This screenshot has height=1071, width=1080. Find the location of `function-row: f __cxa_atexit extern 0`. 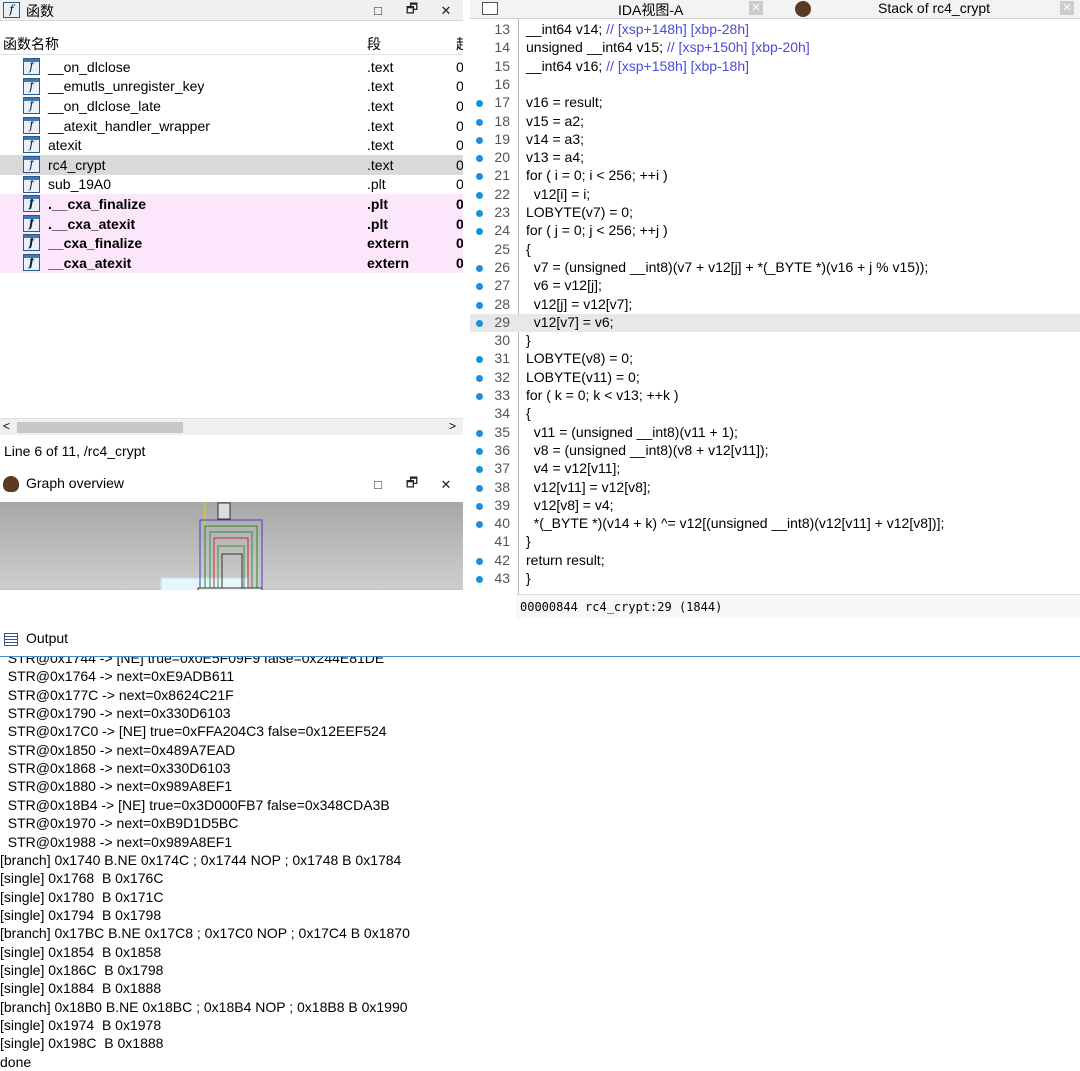

function-row: f __cxa_atexit extern 0 is located at coordinates (231, 263).